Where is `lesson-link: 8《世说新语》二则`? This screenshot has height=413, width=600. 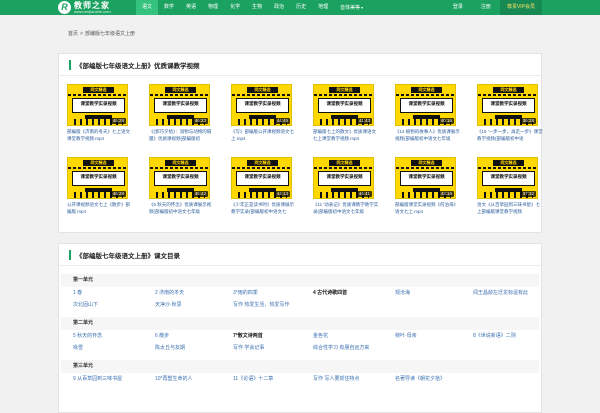
lesson-link: 8《世说新语》二则 is located at coordinates (494, 336).